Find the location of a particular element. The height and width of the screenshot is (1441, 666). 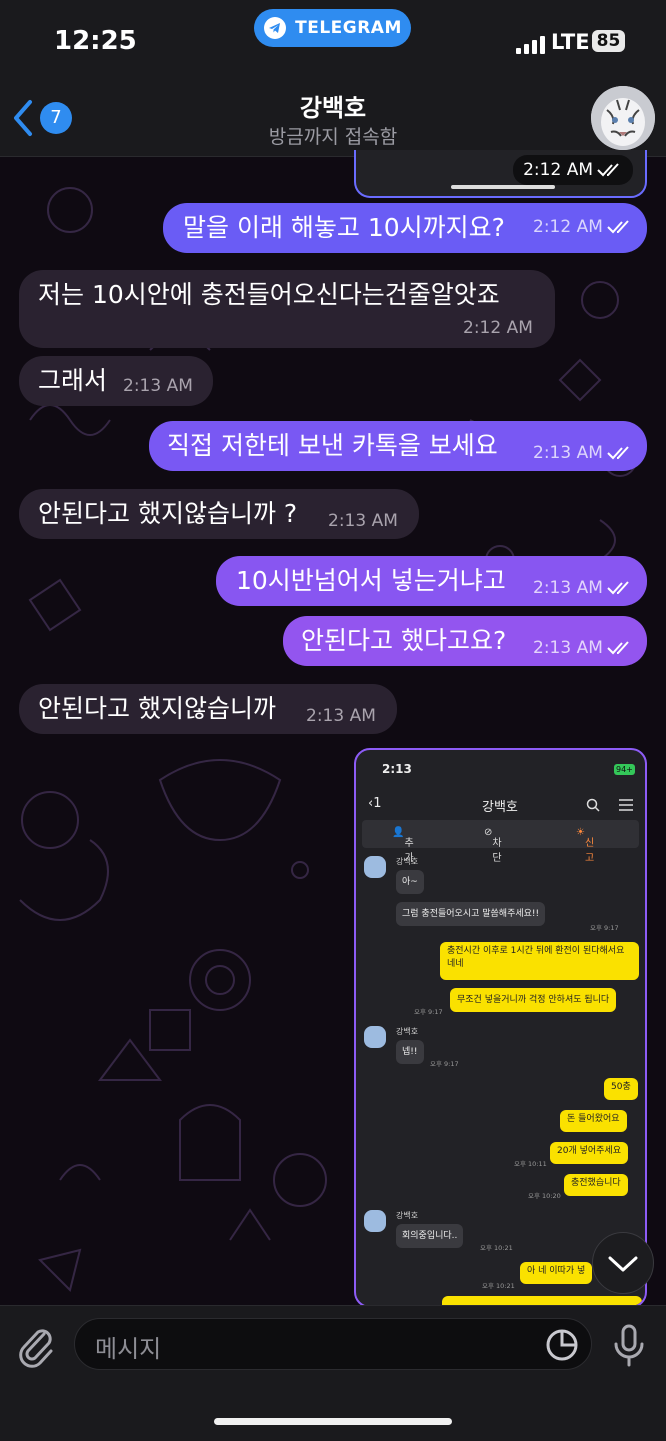

message-input-placeholder: 메시지 is located at coordinates (128, 1349).